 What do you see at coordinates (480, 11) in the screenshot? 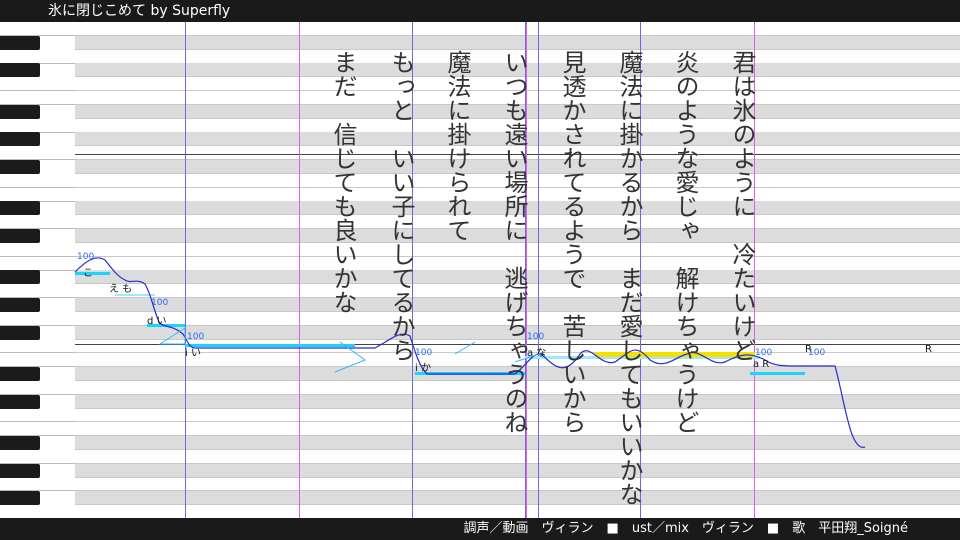
I see `title-bar: 氷に閉じこめて by Superfly` at bounding box center [480, 11].